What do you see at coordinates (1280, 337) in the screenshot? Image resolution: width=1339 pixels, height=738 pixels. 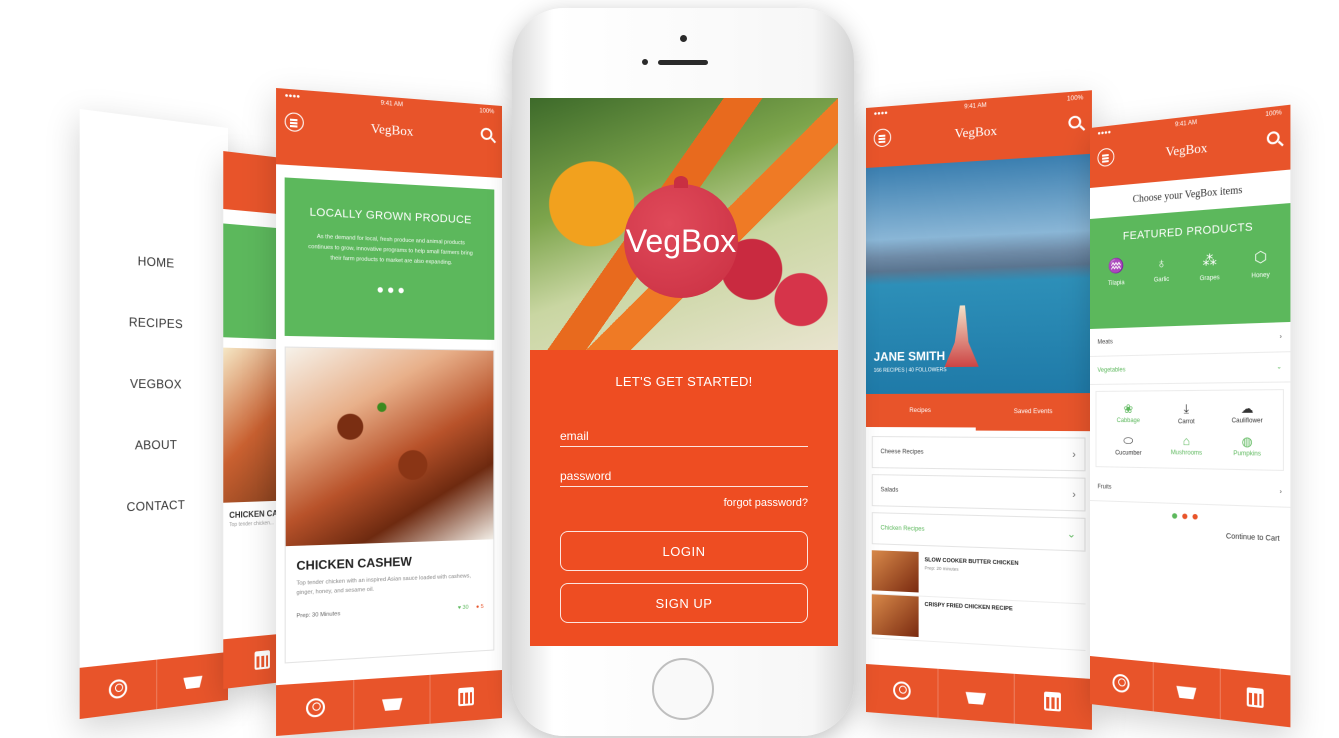 I see `chevron-right-icon: ›` at bounding box center [1280, 337].